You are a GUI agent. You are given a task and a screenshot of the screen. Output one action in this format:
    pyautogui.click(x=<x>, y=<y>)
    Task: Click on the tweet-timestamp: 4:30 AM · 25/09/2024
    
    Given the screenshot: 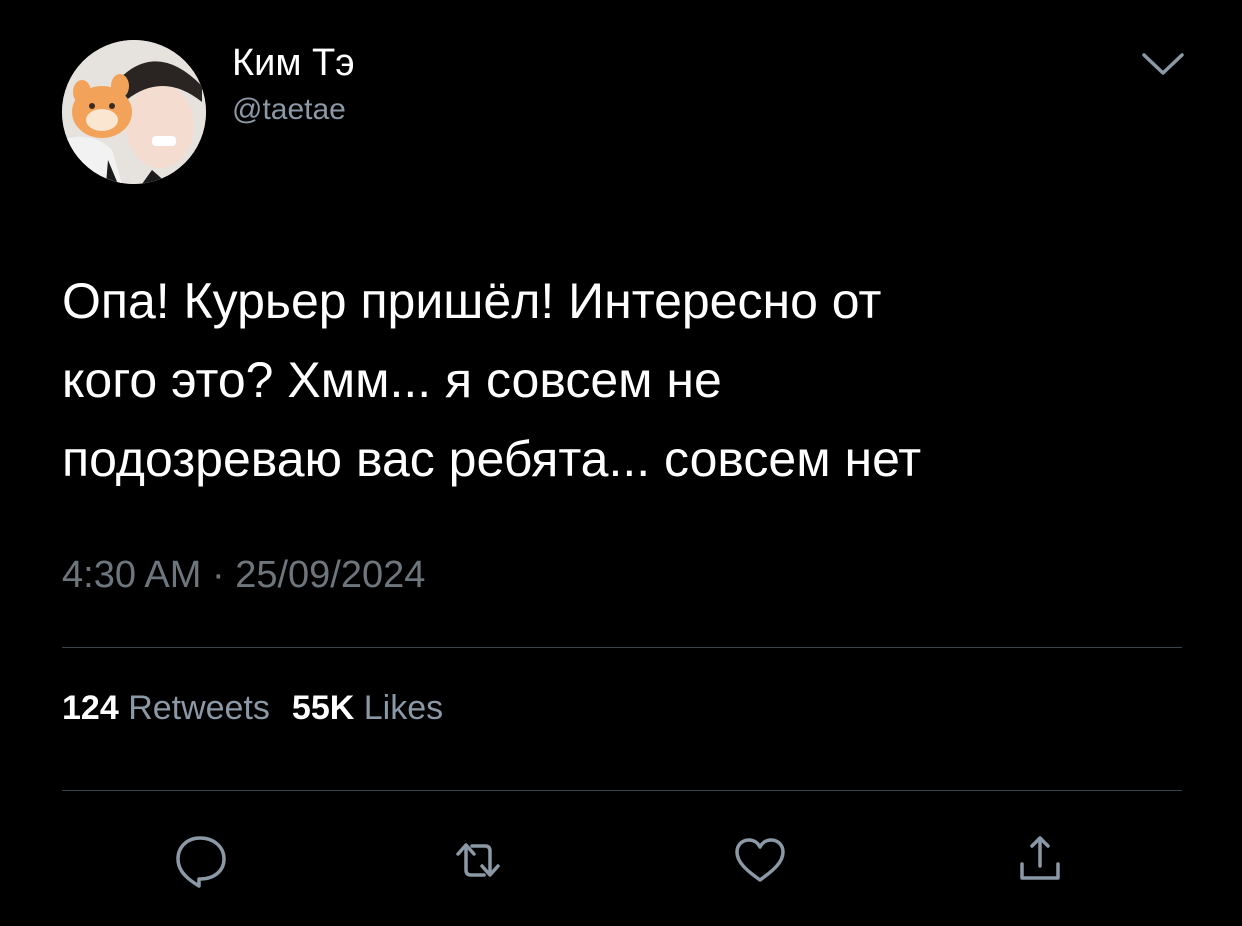 What is the action you would take?
    pyautogui.click(x=243, y=575)
    